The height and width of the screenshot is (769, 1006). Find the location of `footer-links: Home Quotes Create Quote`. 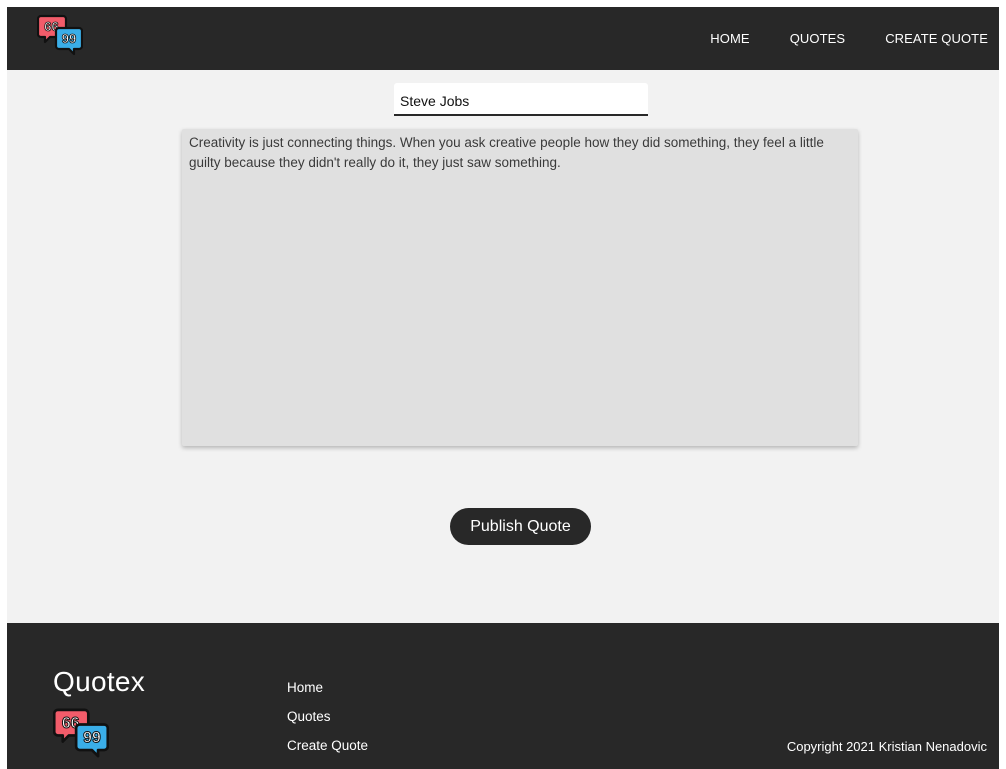

footer-links: Home Quotes Create Quote is located at coordinates (327, 716).